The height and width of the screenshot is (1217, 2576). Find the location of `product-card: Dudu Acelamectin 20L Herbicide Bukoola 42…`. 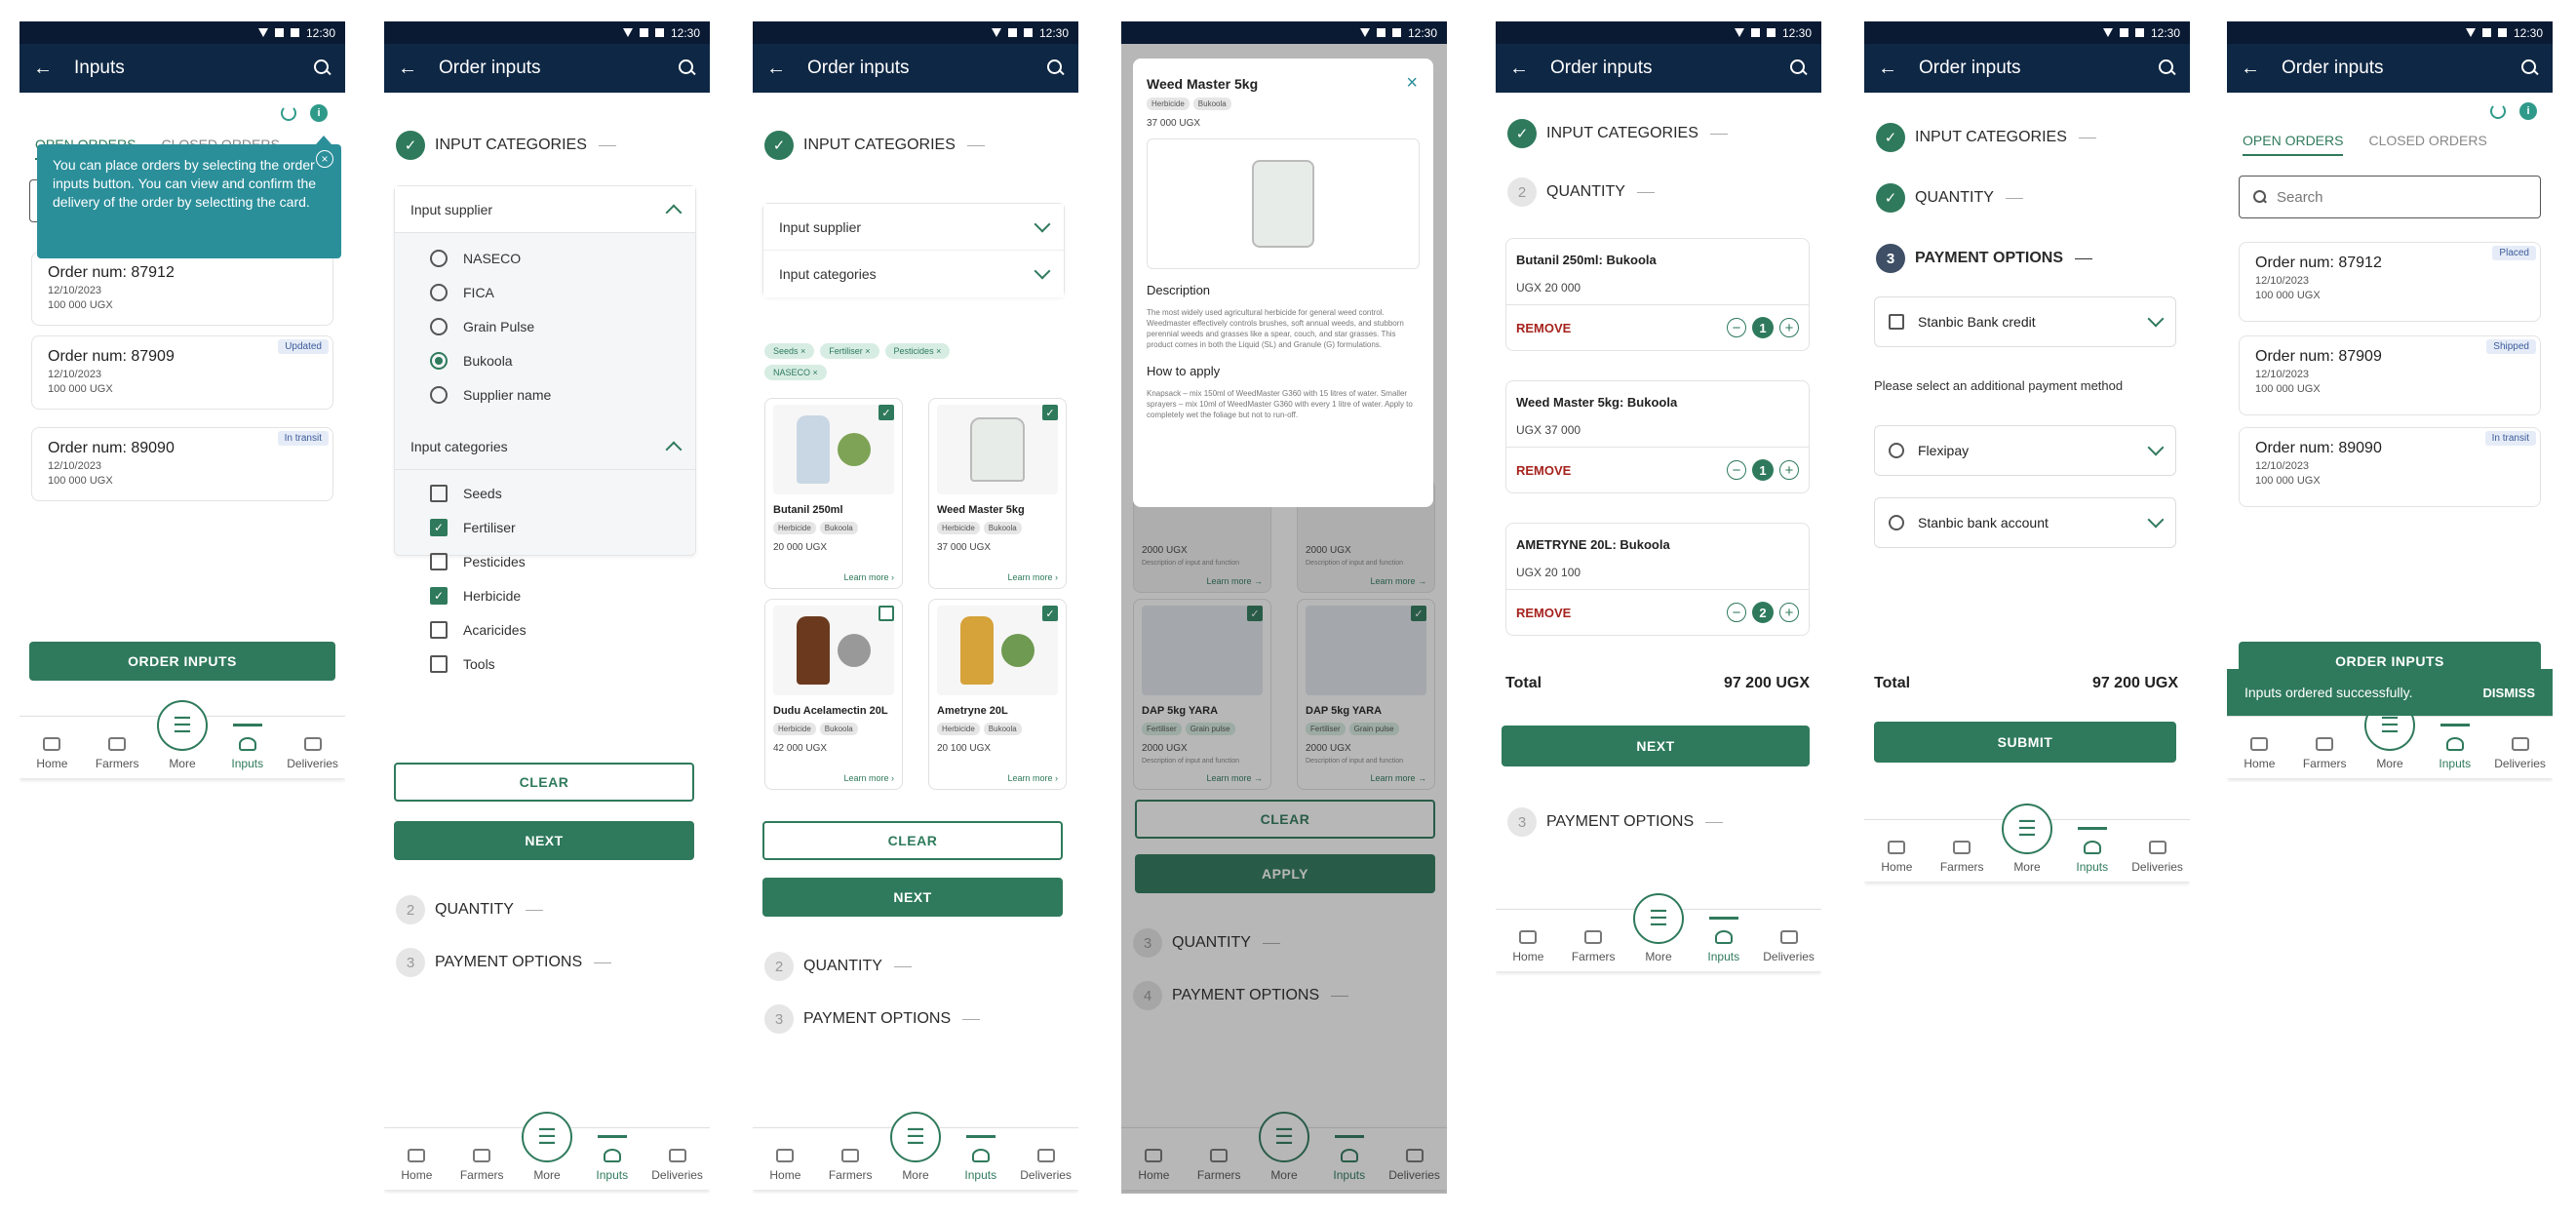

product-card: Dudu Acelamectin 20L Herbicide Bukoola 42… is located at coordinates (833, 694).